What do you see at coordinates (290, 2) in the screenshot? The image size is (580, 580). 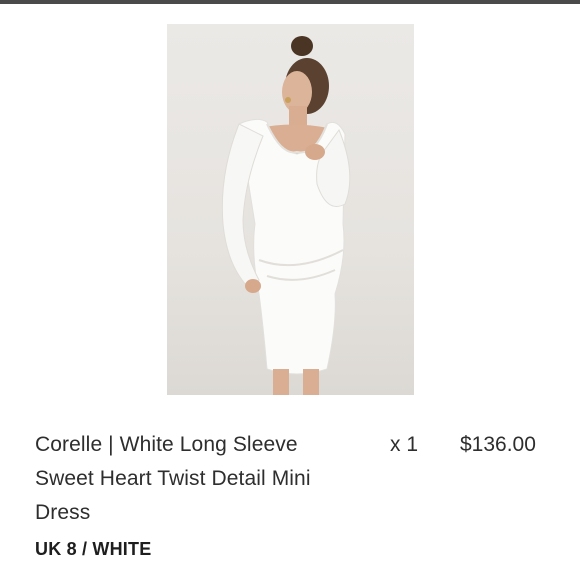 I see `top-divider-bar` at bounding box center [290, 2].